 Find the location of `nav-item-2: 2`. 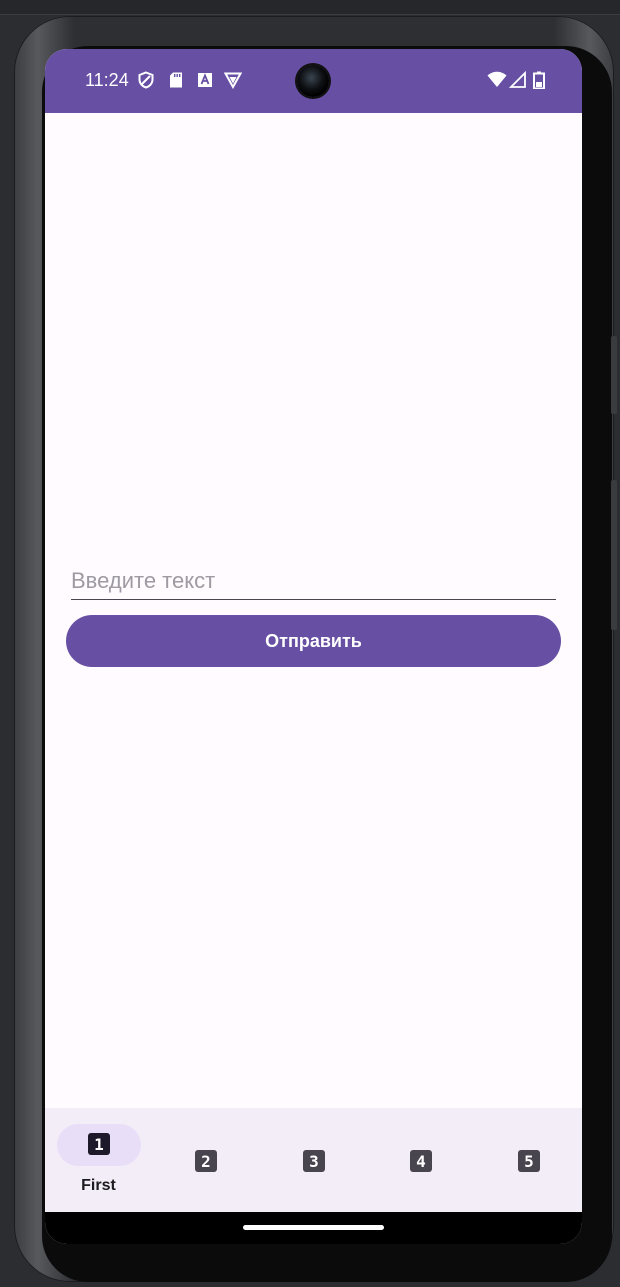

nav-item-2: 2 is located at coordinates (205, 1160).